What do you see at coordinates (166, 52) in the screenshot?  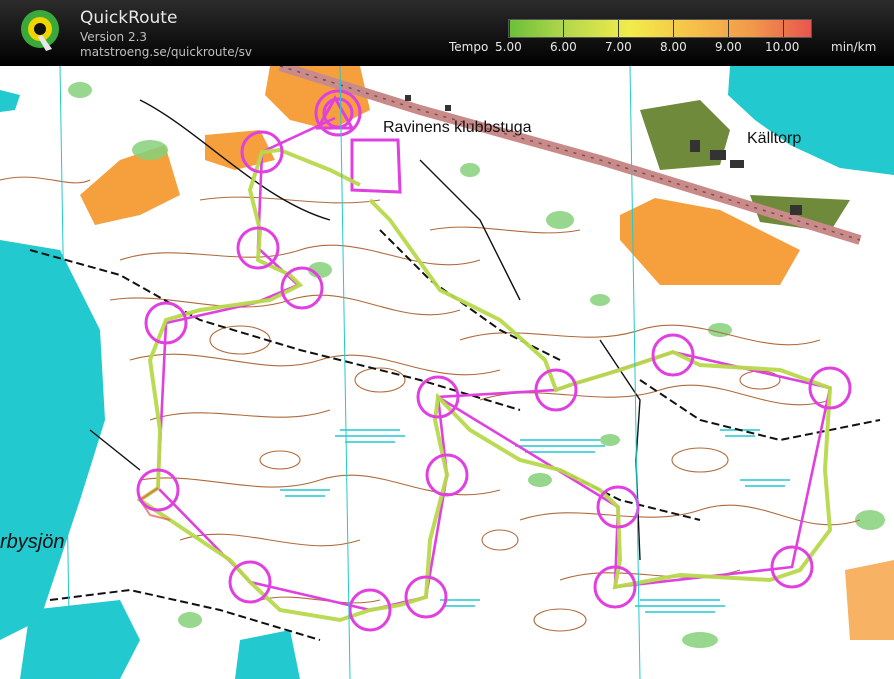 I see `app-url: matstroeng.se/quickroute/sv` at bounding box center [166, 52].